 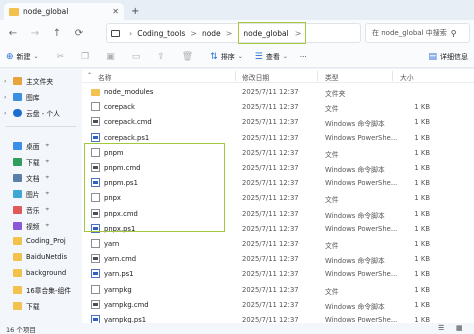 I want to click on address-bar: › Coding_tools > node > node_global >, so click(x=233, y=33).